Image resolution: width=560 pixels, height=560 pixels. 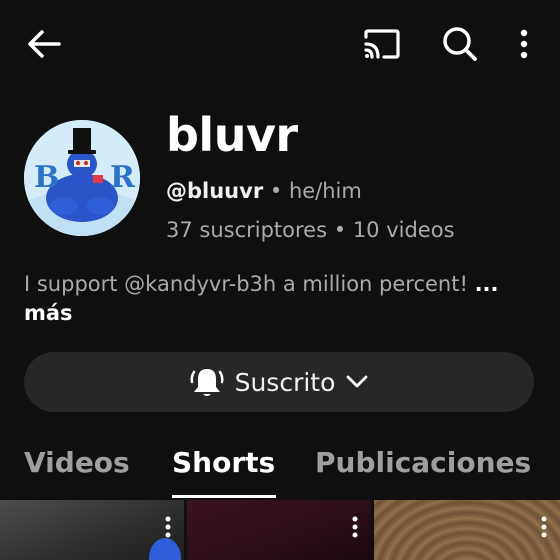 I want to click on channel-avatar: B R, so click(x=82, y=178).